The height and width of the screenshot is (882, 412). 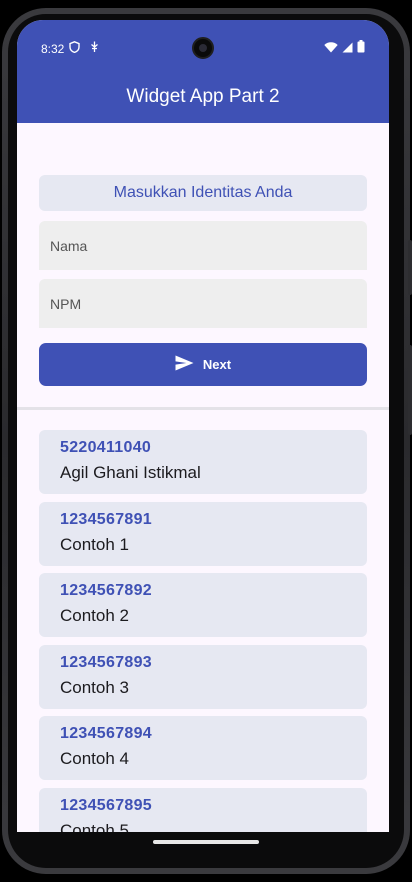 I want to click on list-item-name: Agil Ghani Istikmal, so click(x=130, y=472).